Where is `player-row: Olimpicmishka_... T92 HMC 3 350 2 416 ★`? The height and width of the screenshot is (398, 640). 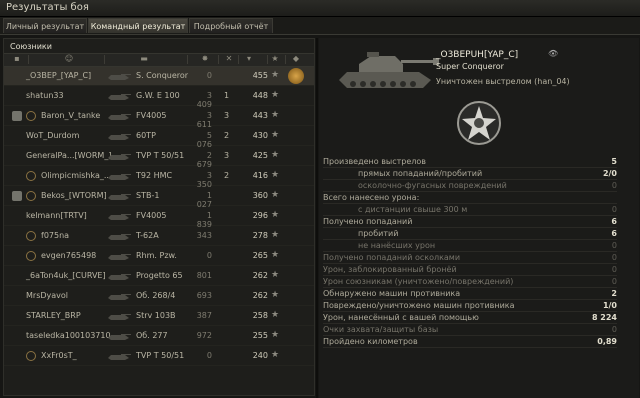
player-row: Olimpicmishka_... T92 HMC 3 350 2 416 ★ is located at coordinates (159, 178).